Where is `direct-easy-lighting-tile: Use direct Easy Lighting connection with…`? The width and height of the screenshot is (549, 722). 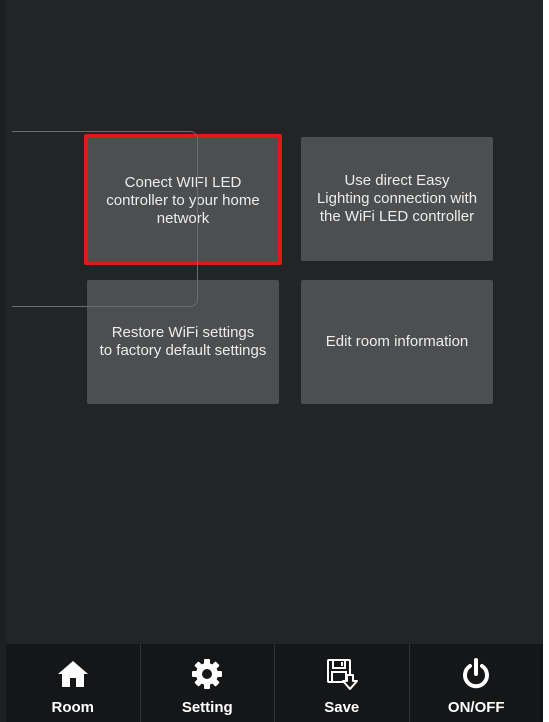
direct-easy-lighting-tile: Use direct Easy Lighting connection with… is located at coordinates (397, 199).